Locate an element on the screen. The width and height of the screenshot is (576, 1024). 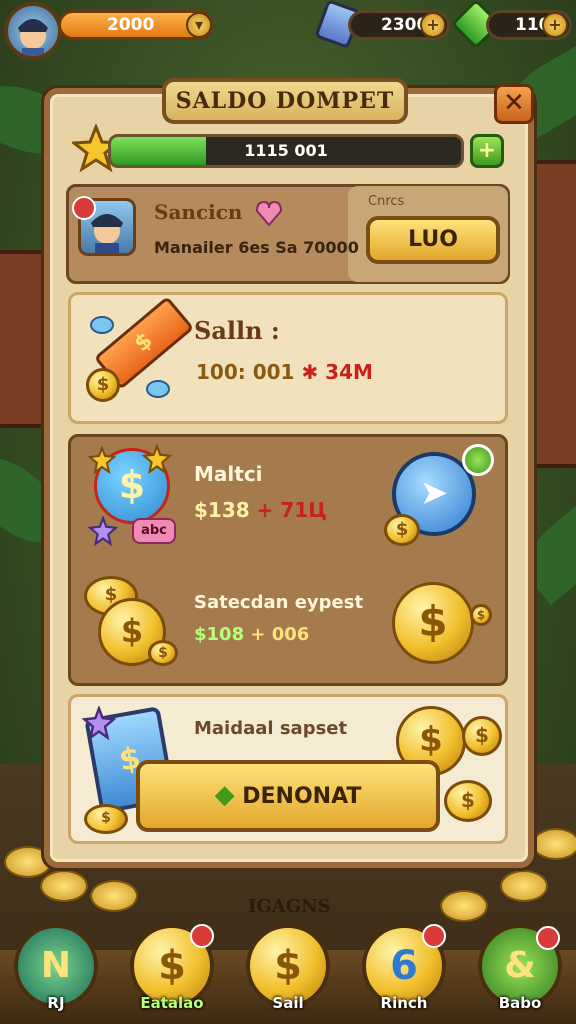
promo-title: Maidaal sapset is located at coordinates (271, 728).